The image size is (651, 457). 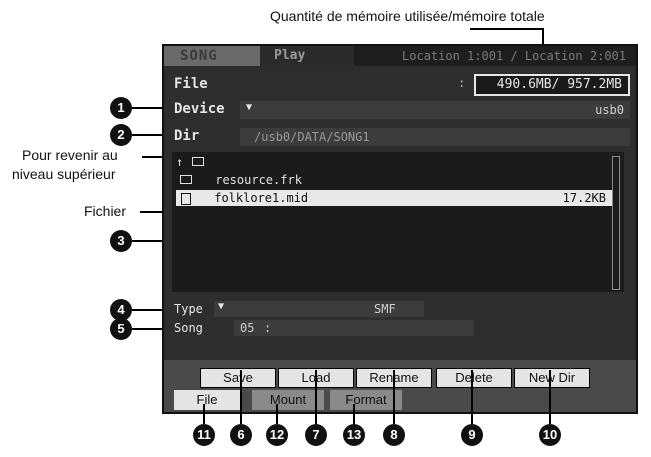 What do you see at coordinates (238, 378) in the screenshot?
I see `save-button: Save` at bounding box center [238, 378].